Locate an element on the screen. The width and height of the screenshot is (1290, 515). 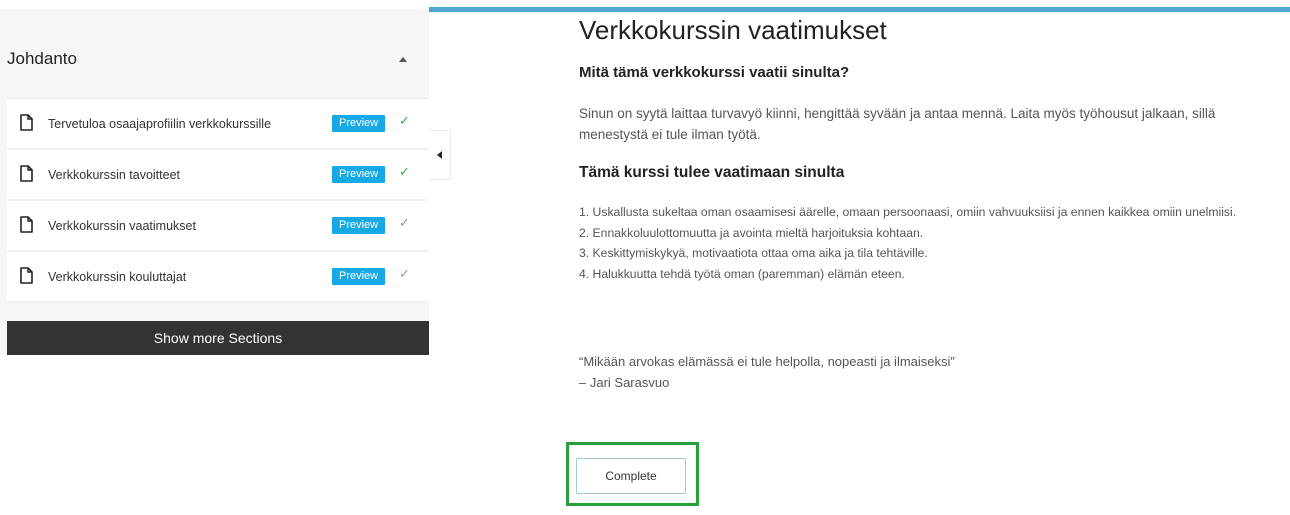
paragraph-line: menestystä ei tule ilman työtä. is located at coordinates (670, 134).